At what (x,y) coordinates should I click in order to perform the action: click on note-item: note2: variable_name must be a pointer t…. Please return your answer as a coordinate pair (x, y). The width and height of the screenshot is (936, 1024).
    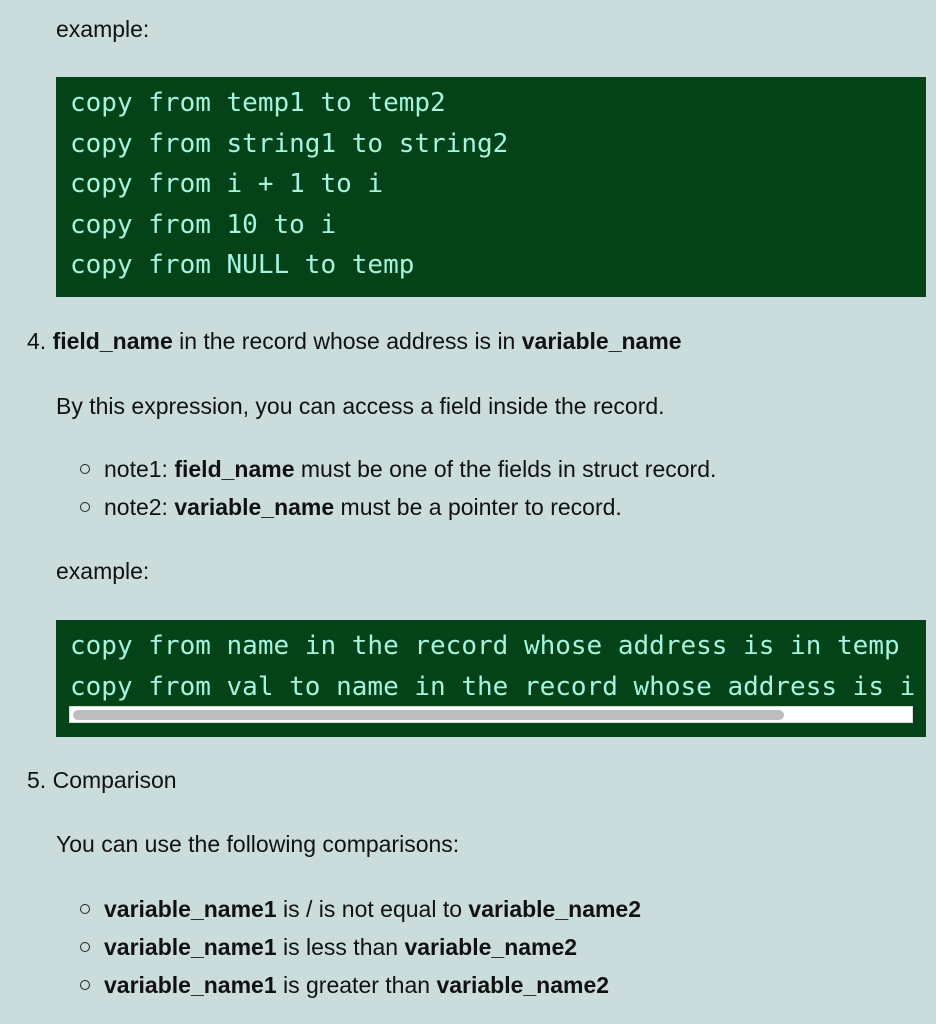
    Looking at the image, I should click on (351, 507).